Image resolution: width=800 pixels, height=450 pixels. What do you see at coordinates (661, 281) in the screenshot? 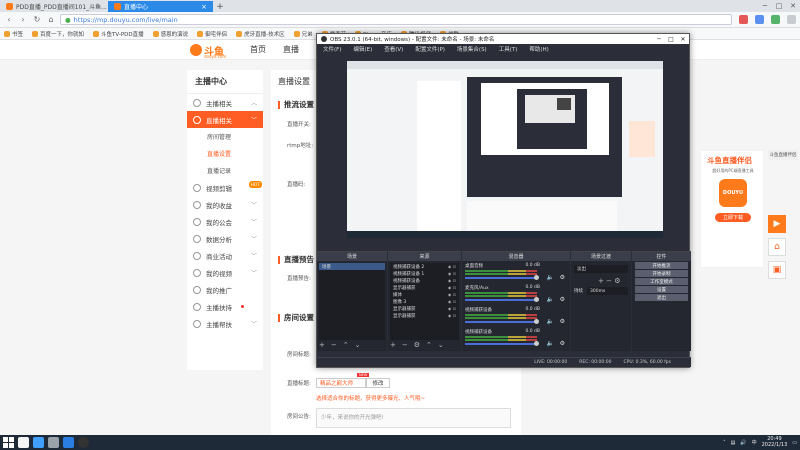
I see `studio-mode-button: 工作室模式` at bounding box center [661, 281].